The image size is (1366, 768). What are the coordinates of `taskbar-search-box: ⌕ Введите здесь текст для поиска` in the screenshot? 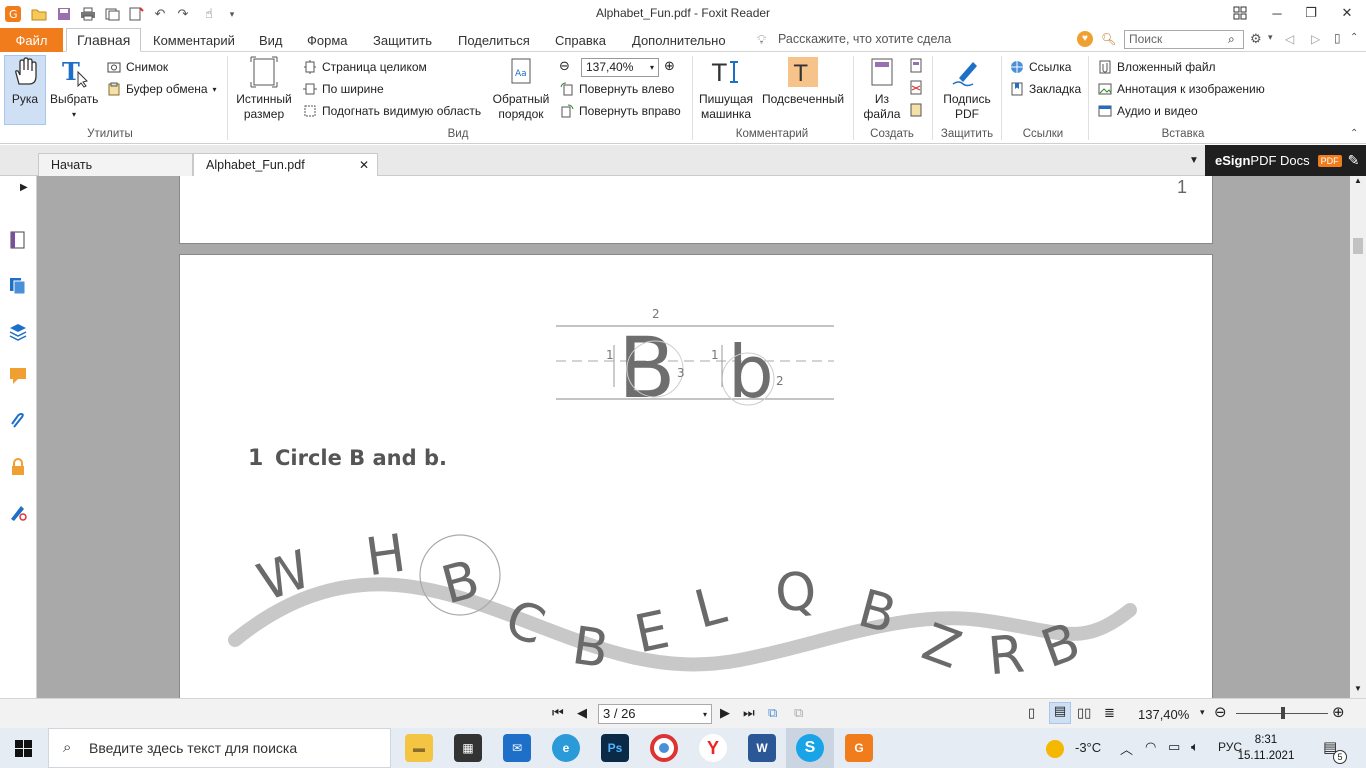 It's located at (219, 748).